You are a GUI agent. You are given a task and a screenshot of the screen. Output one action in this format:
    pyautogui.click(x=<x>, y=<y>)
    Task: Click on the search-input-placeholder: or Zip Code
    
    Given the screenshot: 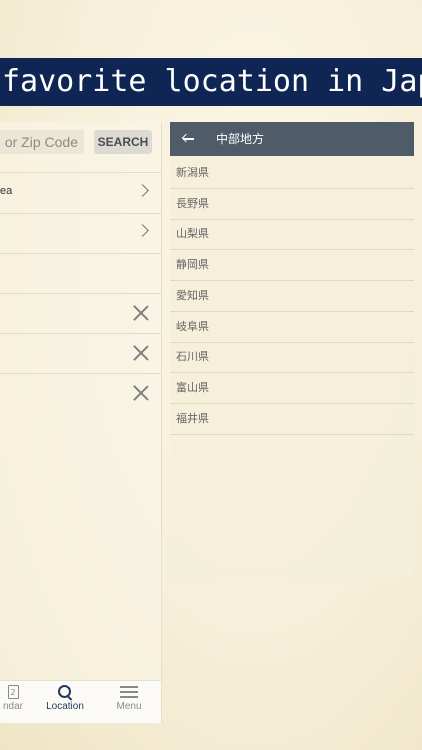 What is the action you would take?
    pyautogui.click(x=41, y=142)
    